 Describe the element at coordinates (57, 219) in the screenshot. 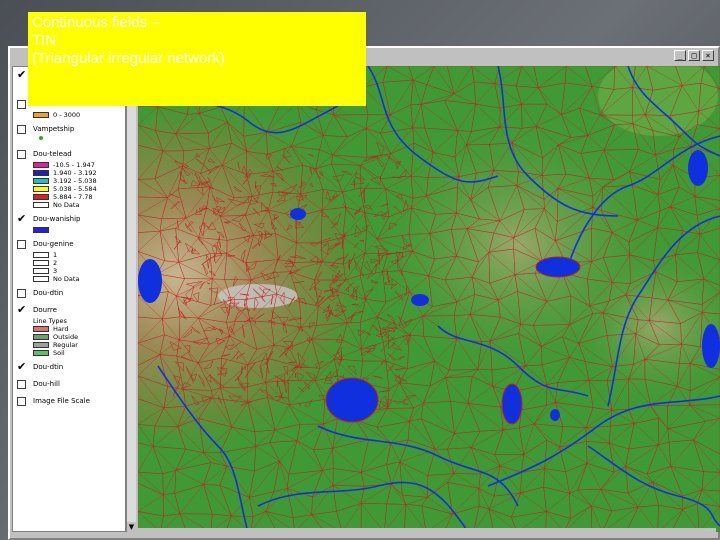

I see `layer-name: Dou-waniship` at that location.